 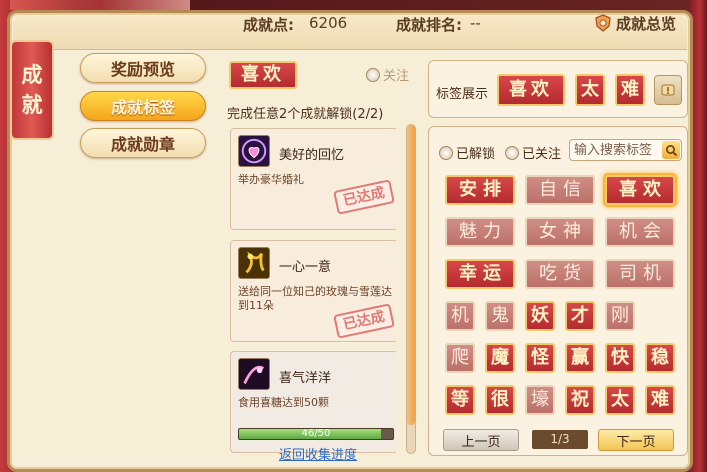 What do you see at coordinates (630, 90) in the screenshot?
I see `displayed-tag: 难` at bounding box center [630, 90].